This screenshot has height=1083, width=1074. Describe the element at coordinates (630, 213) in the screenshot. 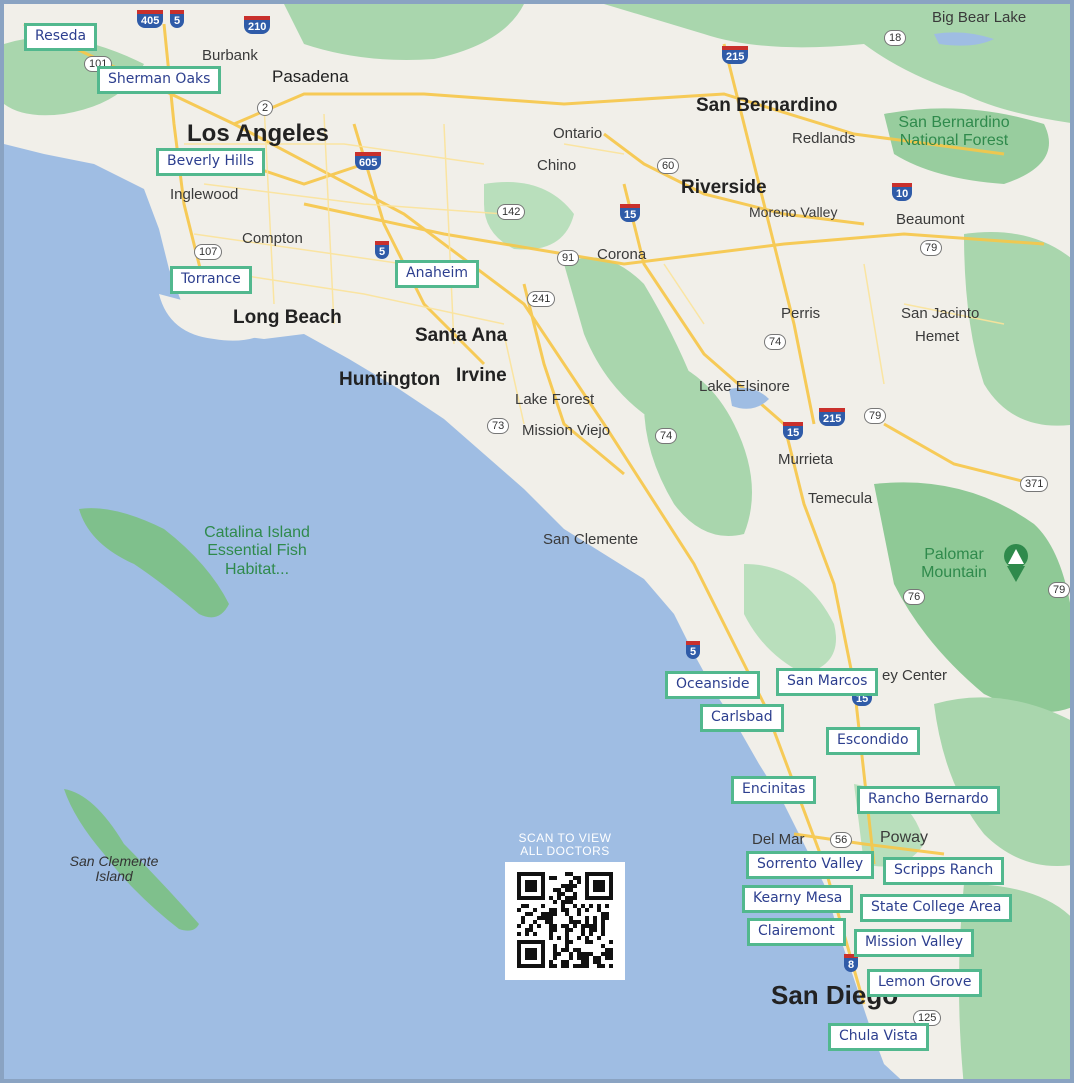

I see `route-shield-15-north: 15` at that location.